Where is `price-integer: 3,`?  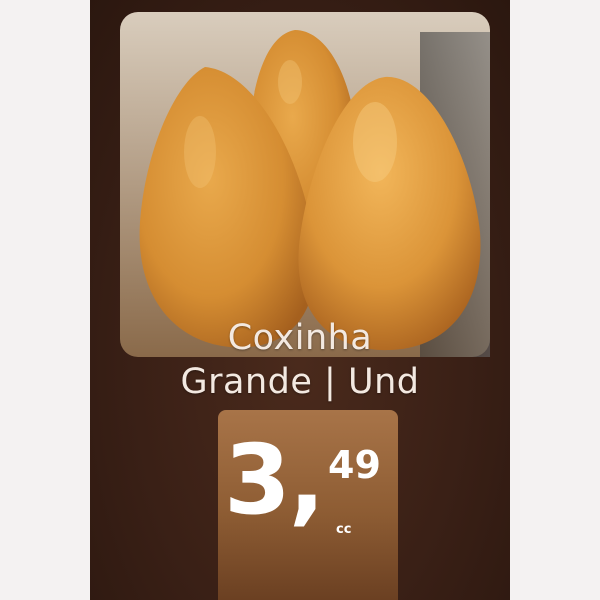 price-integer: 3, is located at coordinates (274, 480).